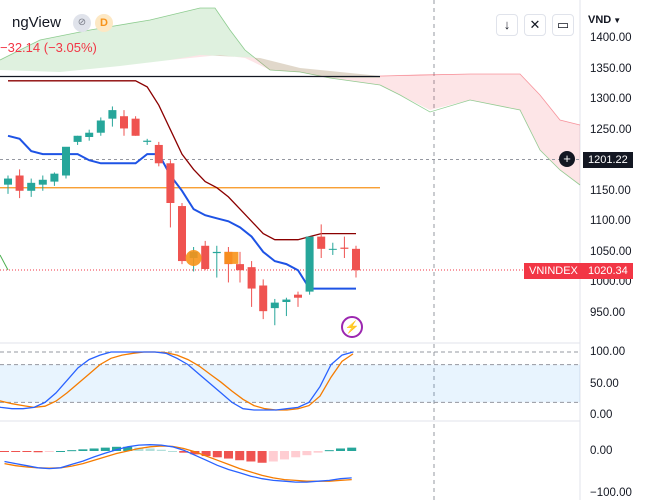  Describe the element at coordinates (611, 129) in the screenshot. I see `price-tick-label: 1250.00` at that location.